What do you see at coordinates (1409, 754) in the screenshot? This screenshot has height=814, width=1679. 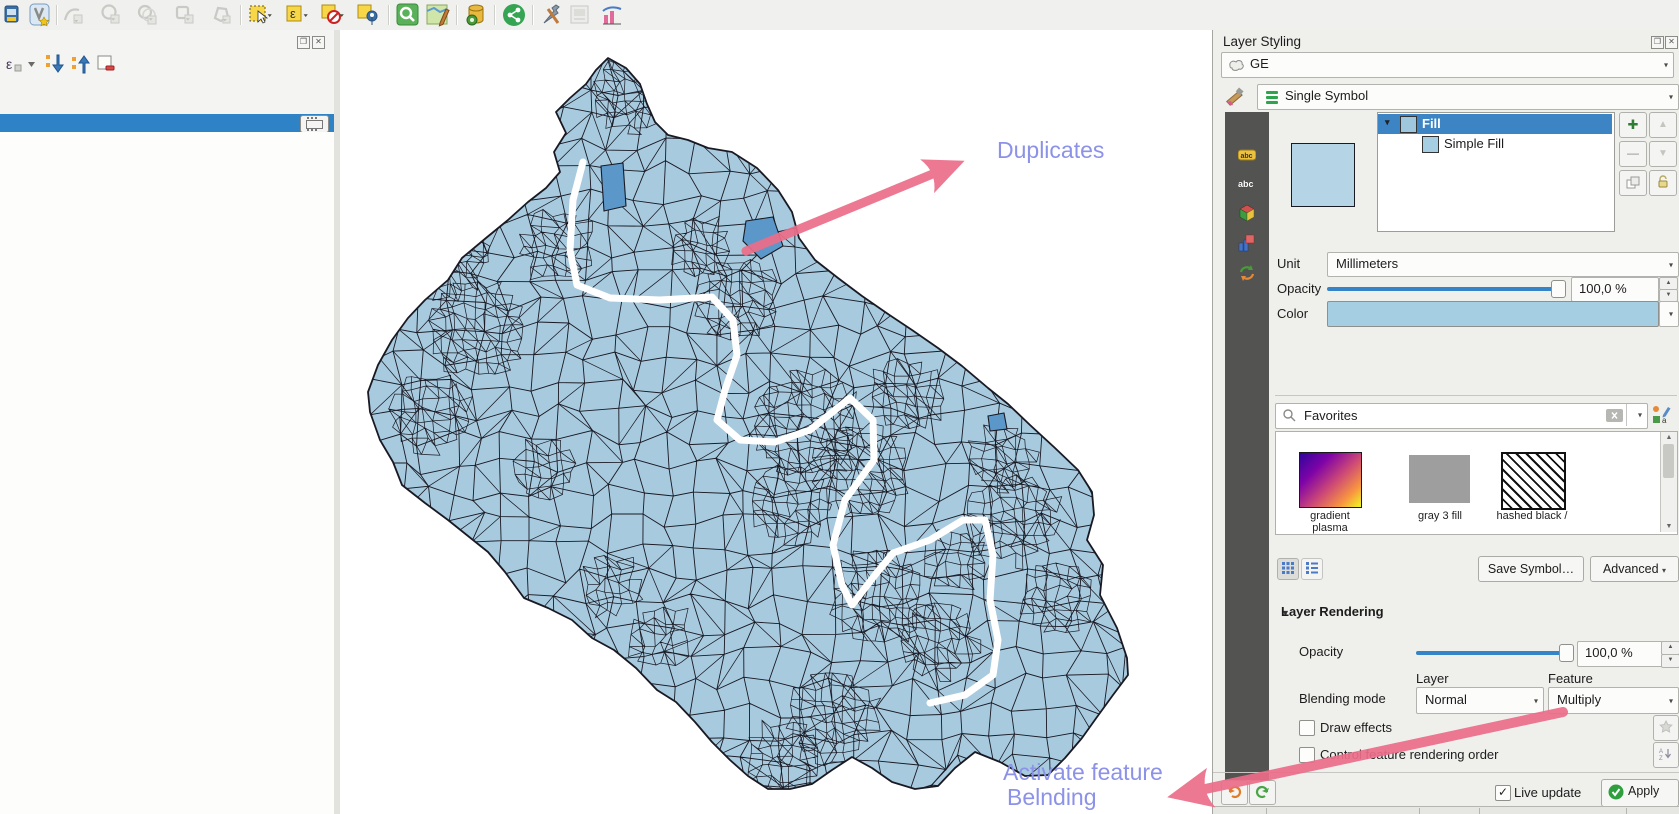 I see `control-order-label: Control feature rendering order` at bounding box center [1409, 754].